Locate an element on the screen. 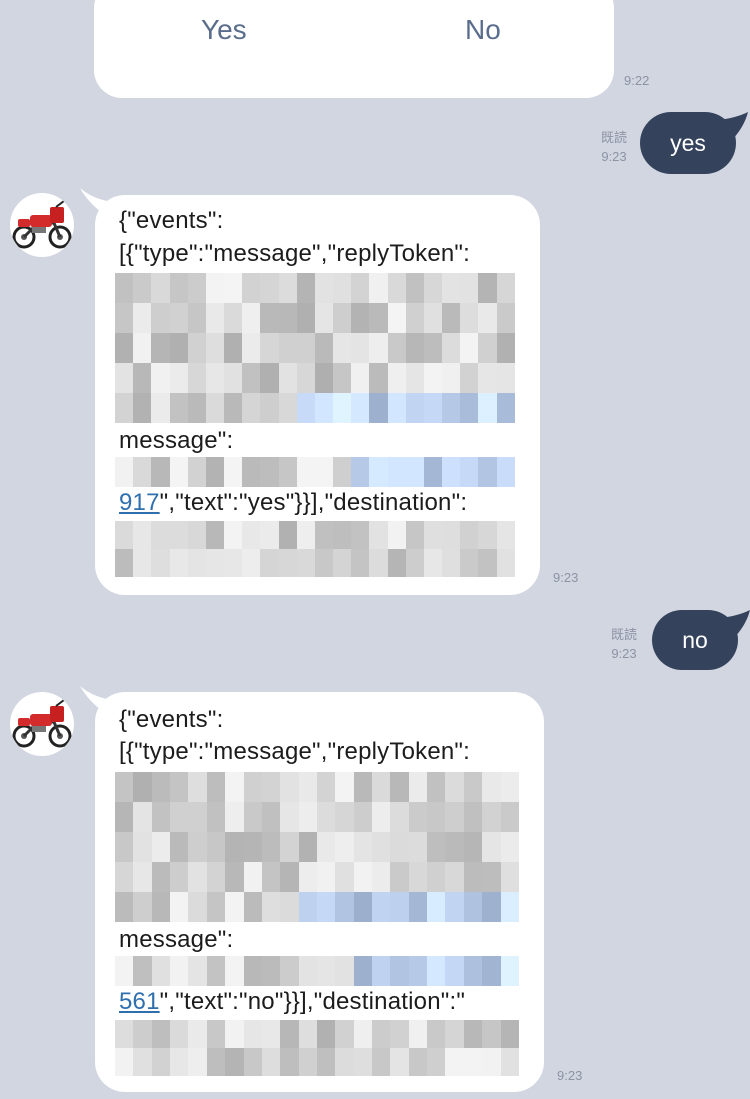 This screenshot has width=750, height=1099. outgoing-message-text: yes is located at coordinates (688, 142).